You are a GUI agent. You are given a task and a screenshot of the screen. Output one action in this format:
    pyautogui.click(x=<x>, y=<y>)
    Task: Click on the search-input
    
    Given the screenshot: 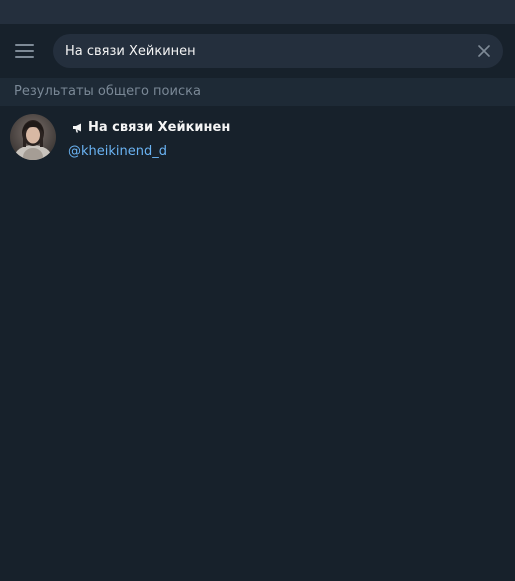 What is the action you would take?
    pyautogui.click(x=270, y=51)
    